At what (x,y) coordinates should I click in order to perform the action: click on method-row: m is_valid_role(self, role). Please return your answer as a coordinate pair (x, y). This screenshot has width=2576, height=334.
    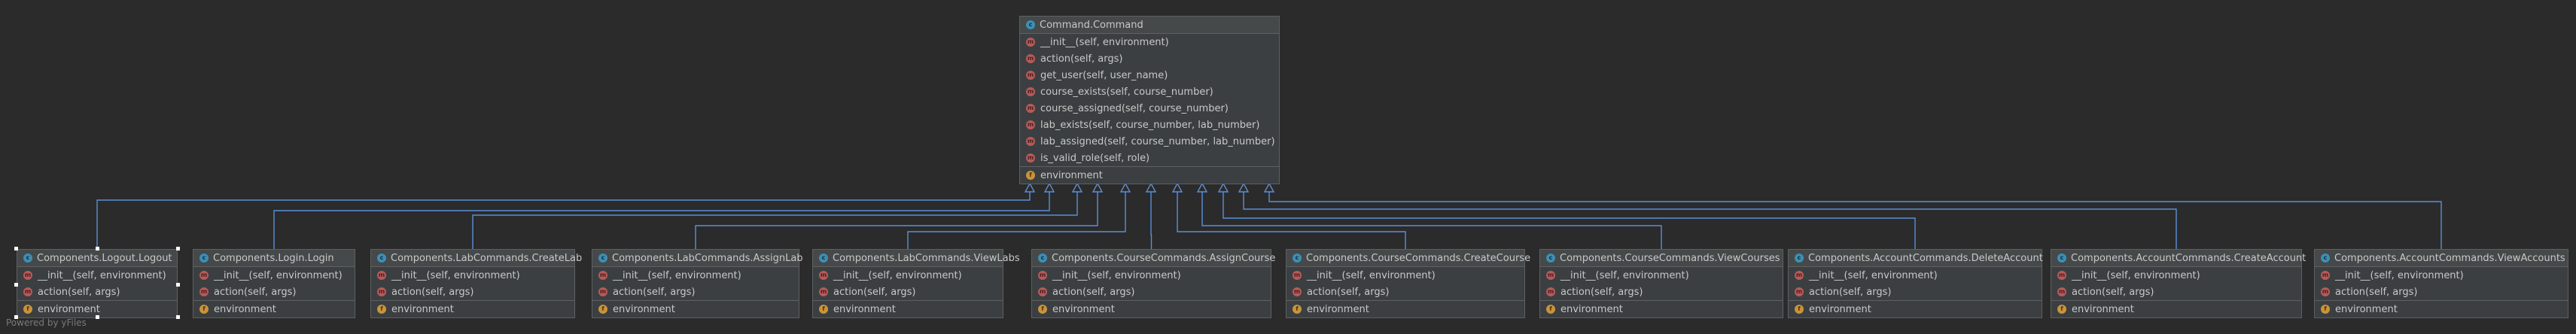
    Looking at the image, I should click on (1150, 158).